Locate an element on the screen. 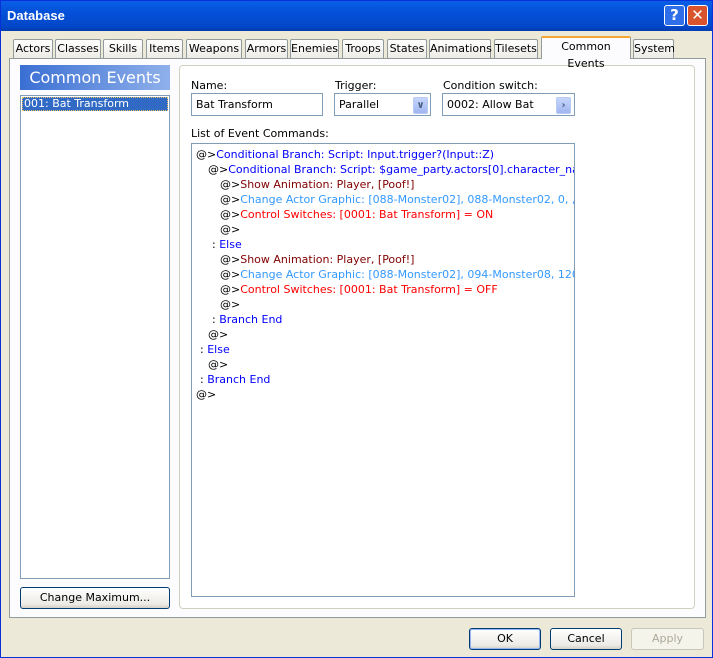 This screenshot has height=658, width=713. event-commands-label: List of Event Commands: is located at coordinates (260, 133).